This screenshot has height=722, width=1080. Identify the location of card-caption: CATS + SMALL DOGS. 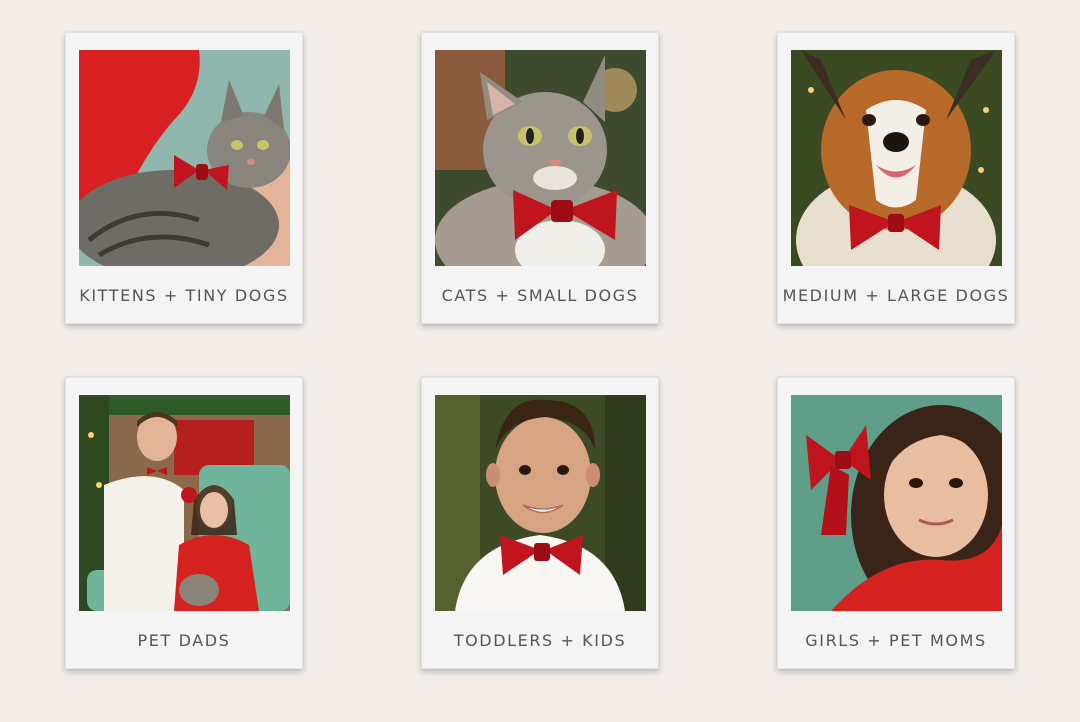
(540, 295).